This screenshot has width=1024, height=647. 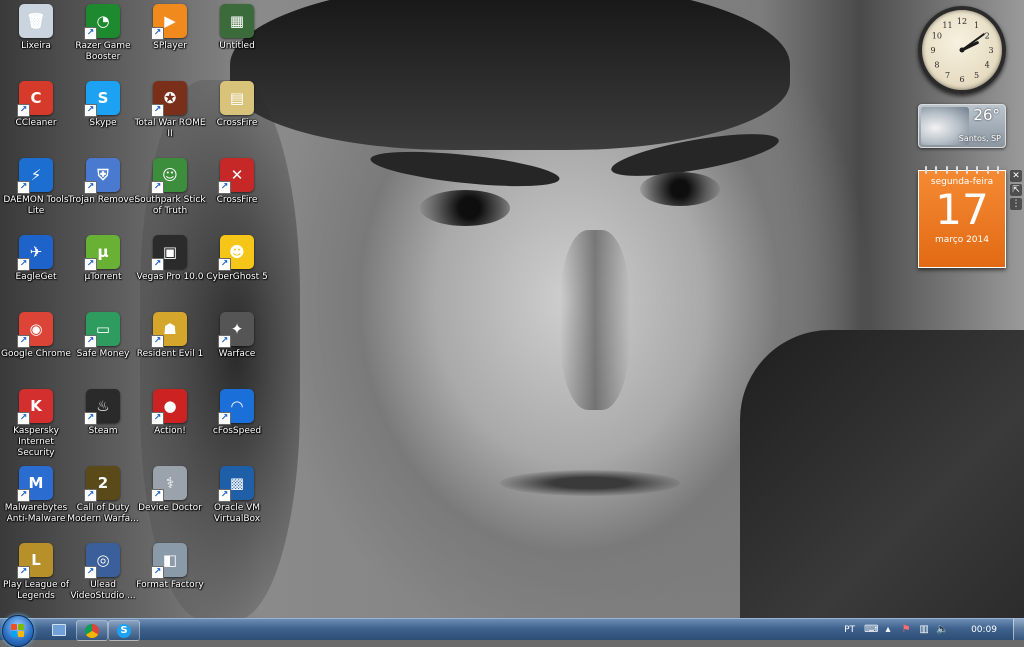 What do you see at coordinates (1018, 629) in the screenshot?
I see `show-desktop-button` at bounding box center [1018, 629].